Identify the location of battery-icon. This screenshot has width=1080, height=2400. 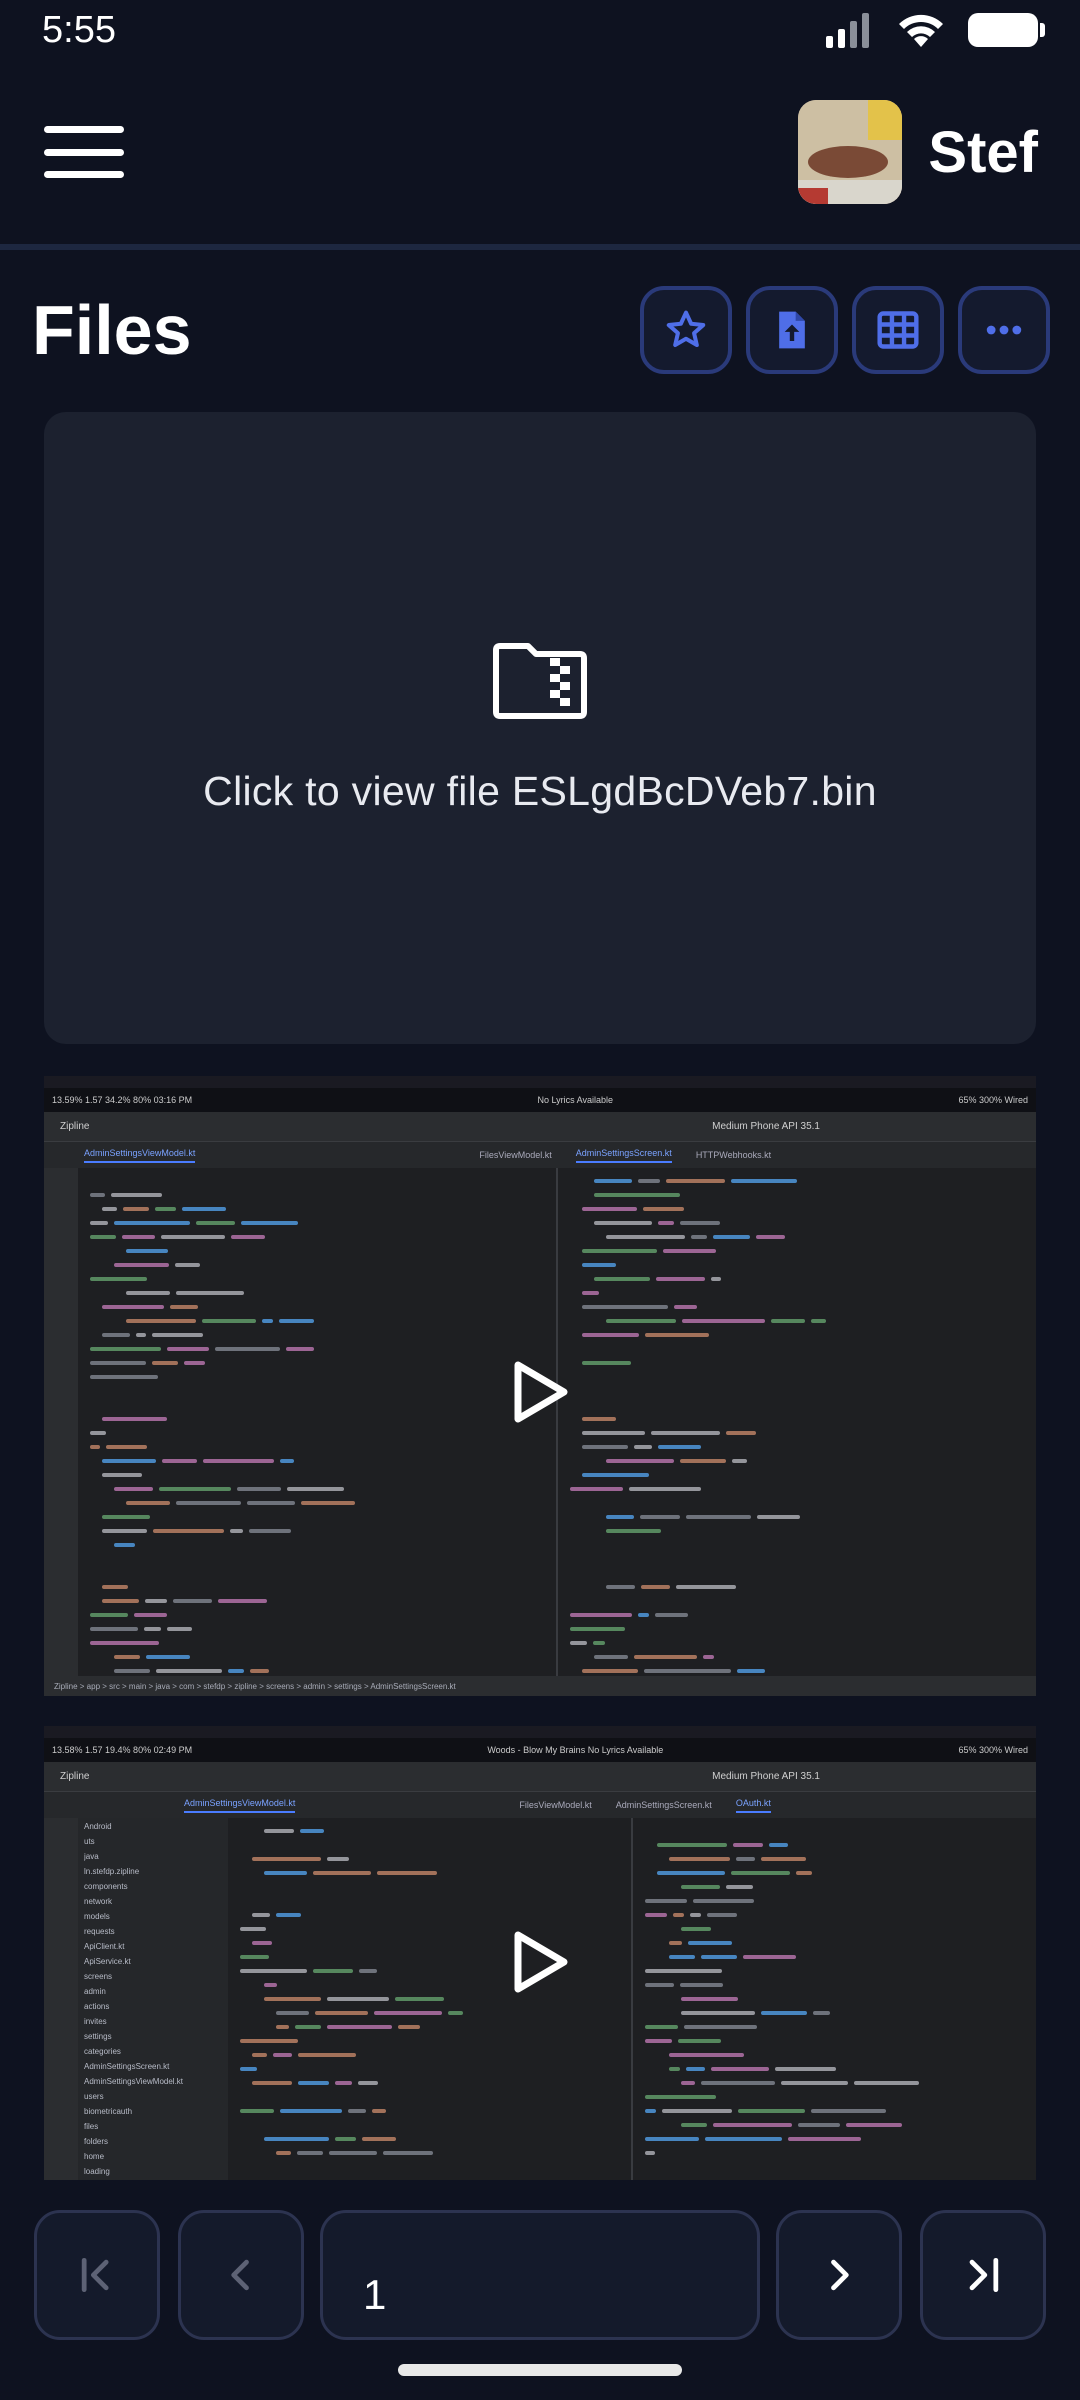
(1006, 30).